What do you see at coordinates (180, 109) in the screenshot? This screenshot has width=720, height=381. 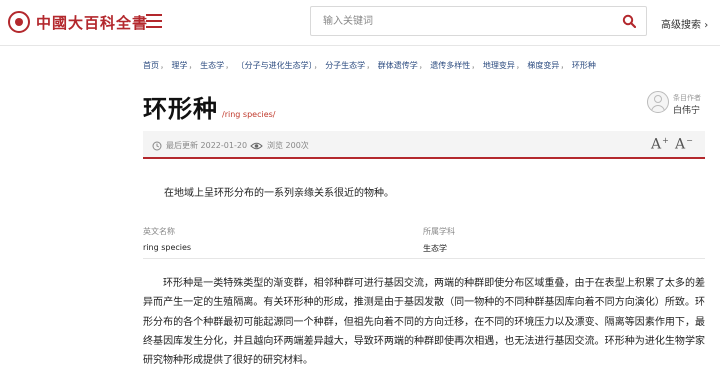 I see `page-title: 环形种` at bounding box center [180, 109].